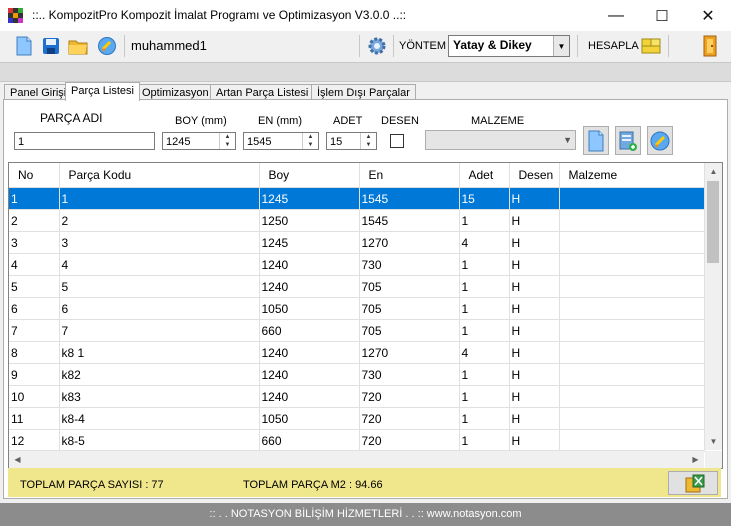 This screenshot has height=526, width=731. I want to click on adet-input: 15 ▲ ▼, so click(351, 141).